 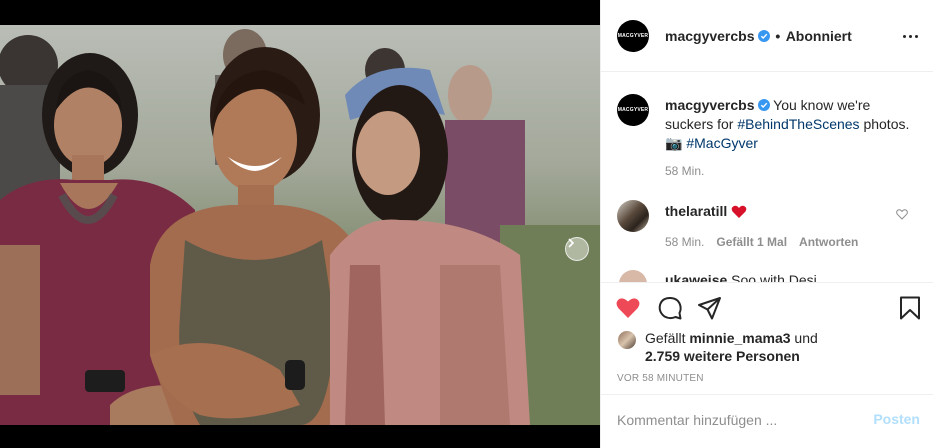 I want to click on comment-item: ukaweise Soo with Desi, so click(x=767, y=276).